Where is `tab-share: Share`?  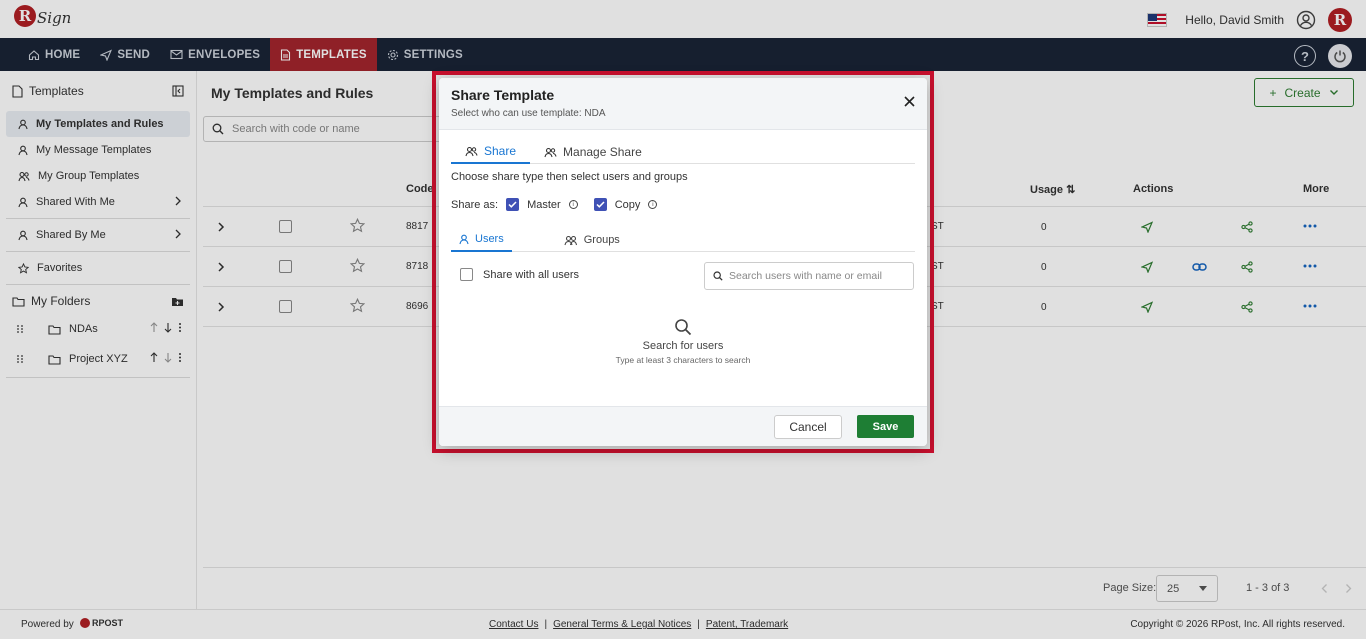
tab-share: Share is located at coordinates (491, 152).